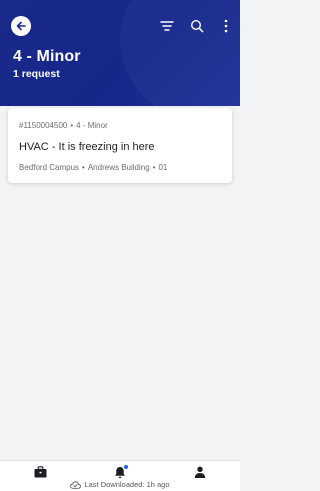  What do you see at coordinates (120, 472) in the screenshot?
I see `nav-notifications-button` at bounding box center [120, 472].